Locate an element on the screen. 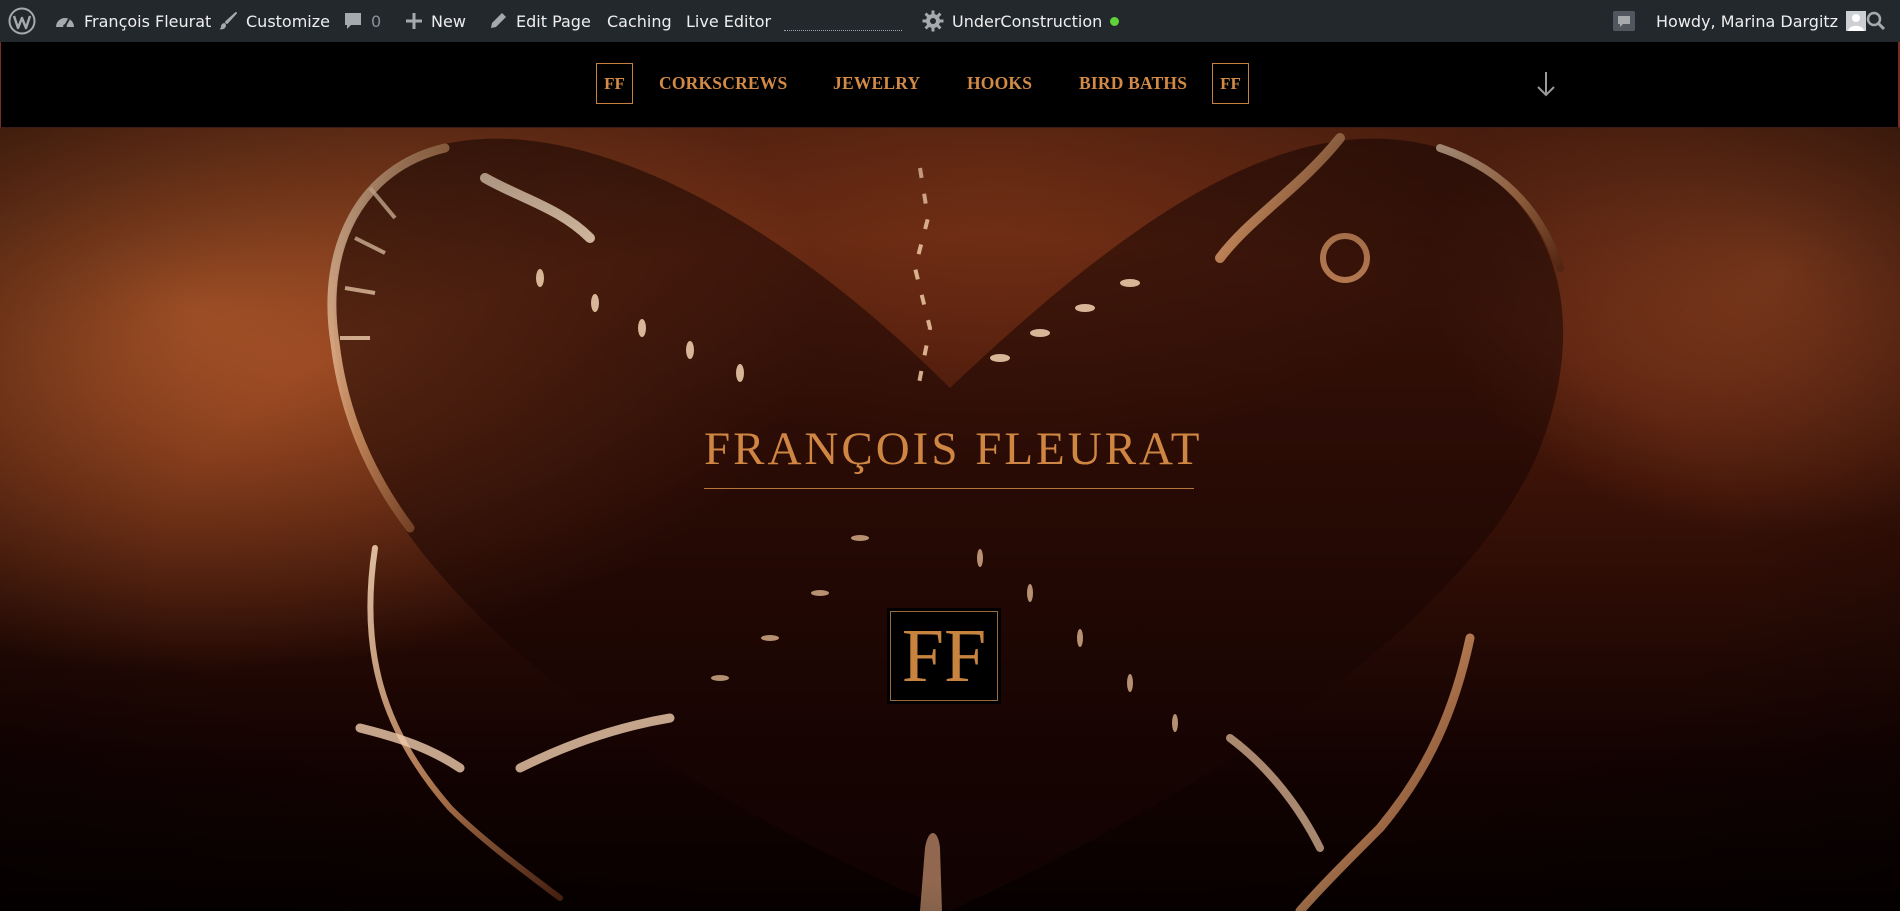 This screenshot has height=911, width=1900. greeting-label: Howdy, Marina Dargitz is located at coordinates (1747, 21).